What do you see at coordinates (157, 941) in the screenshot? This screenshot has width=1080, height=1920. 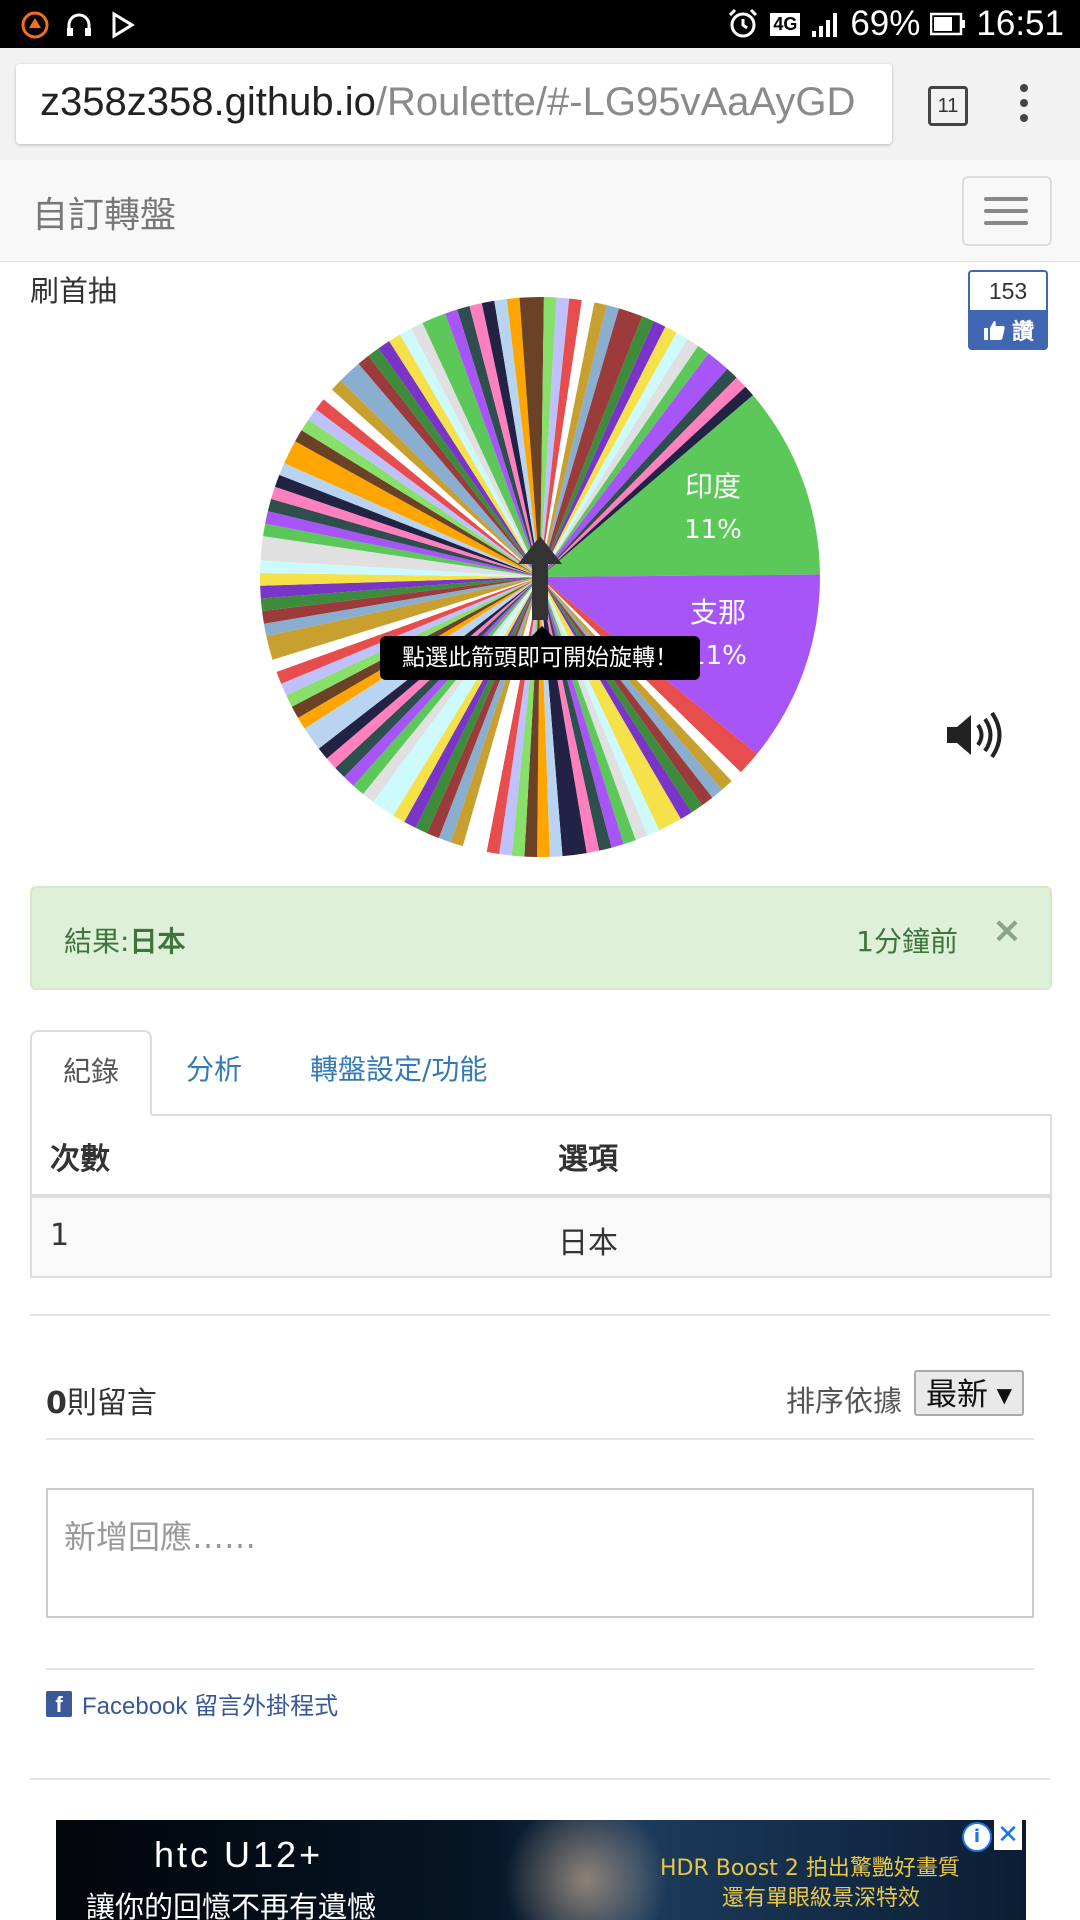 I see `result-value: 日本` at bounding box center [157, 941].